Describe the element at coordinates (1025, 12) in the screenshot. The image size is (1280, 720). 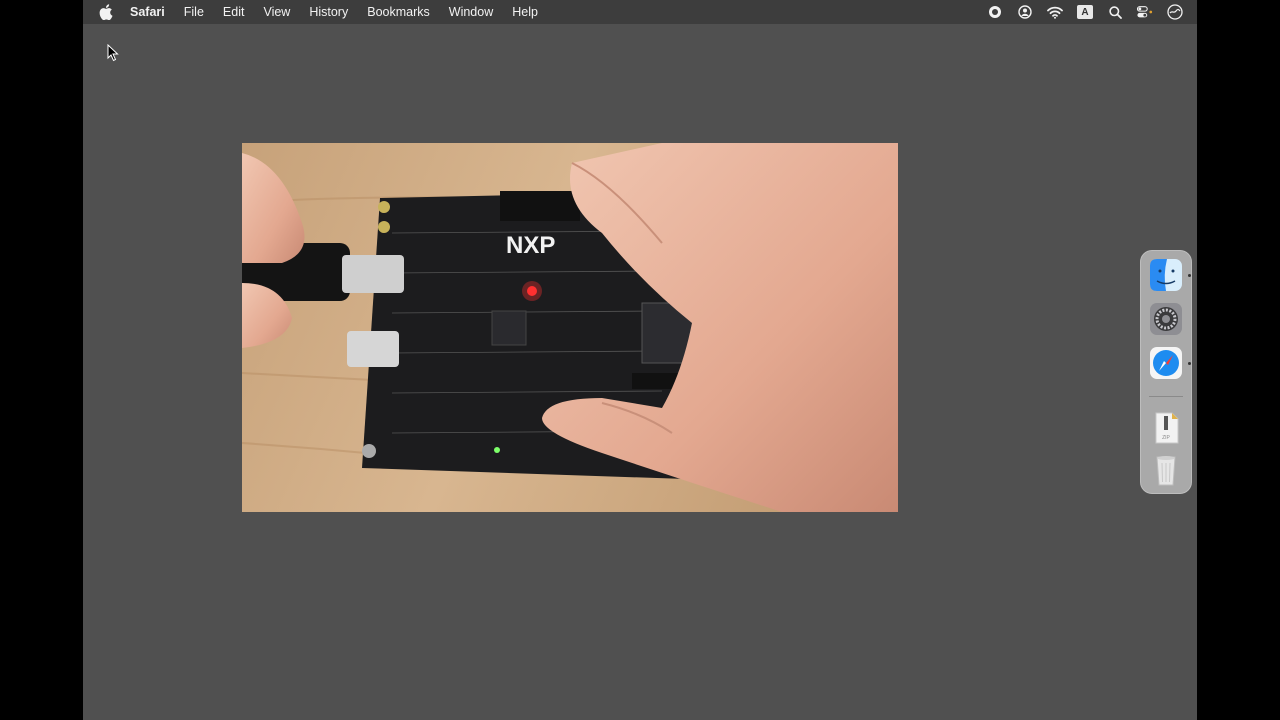
I see `user-account-icon` at that location.